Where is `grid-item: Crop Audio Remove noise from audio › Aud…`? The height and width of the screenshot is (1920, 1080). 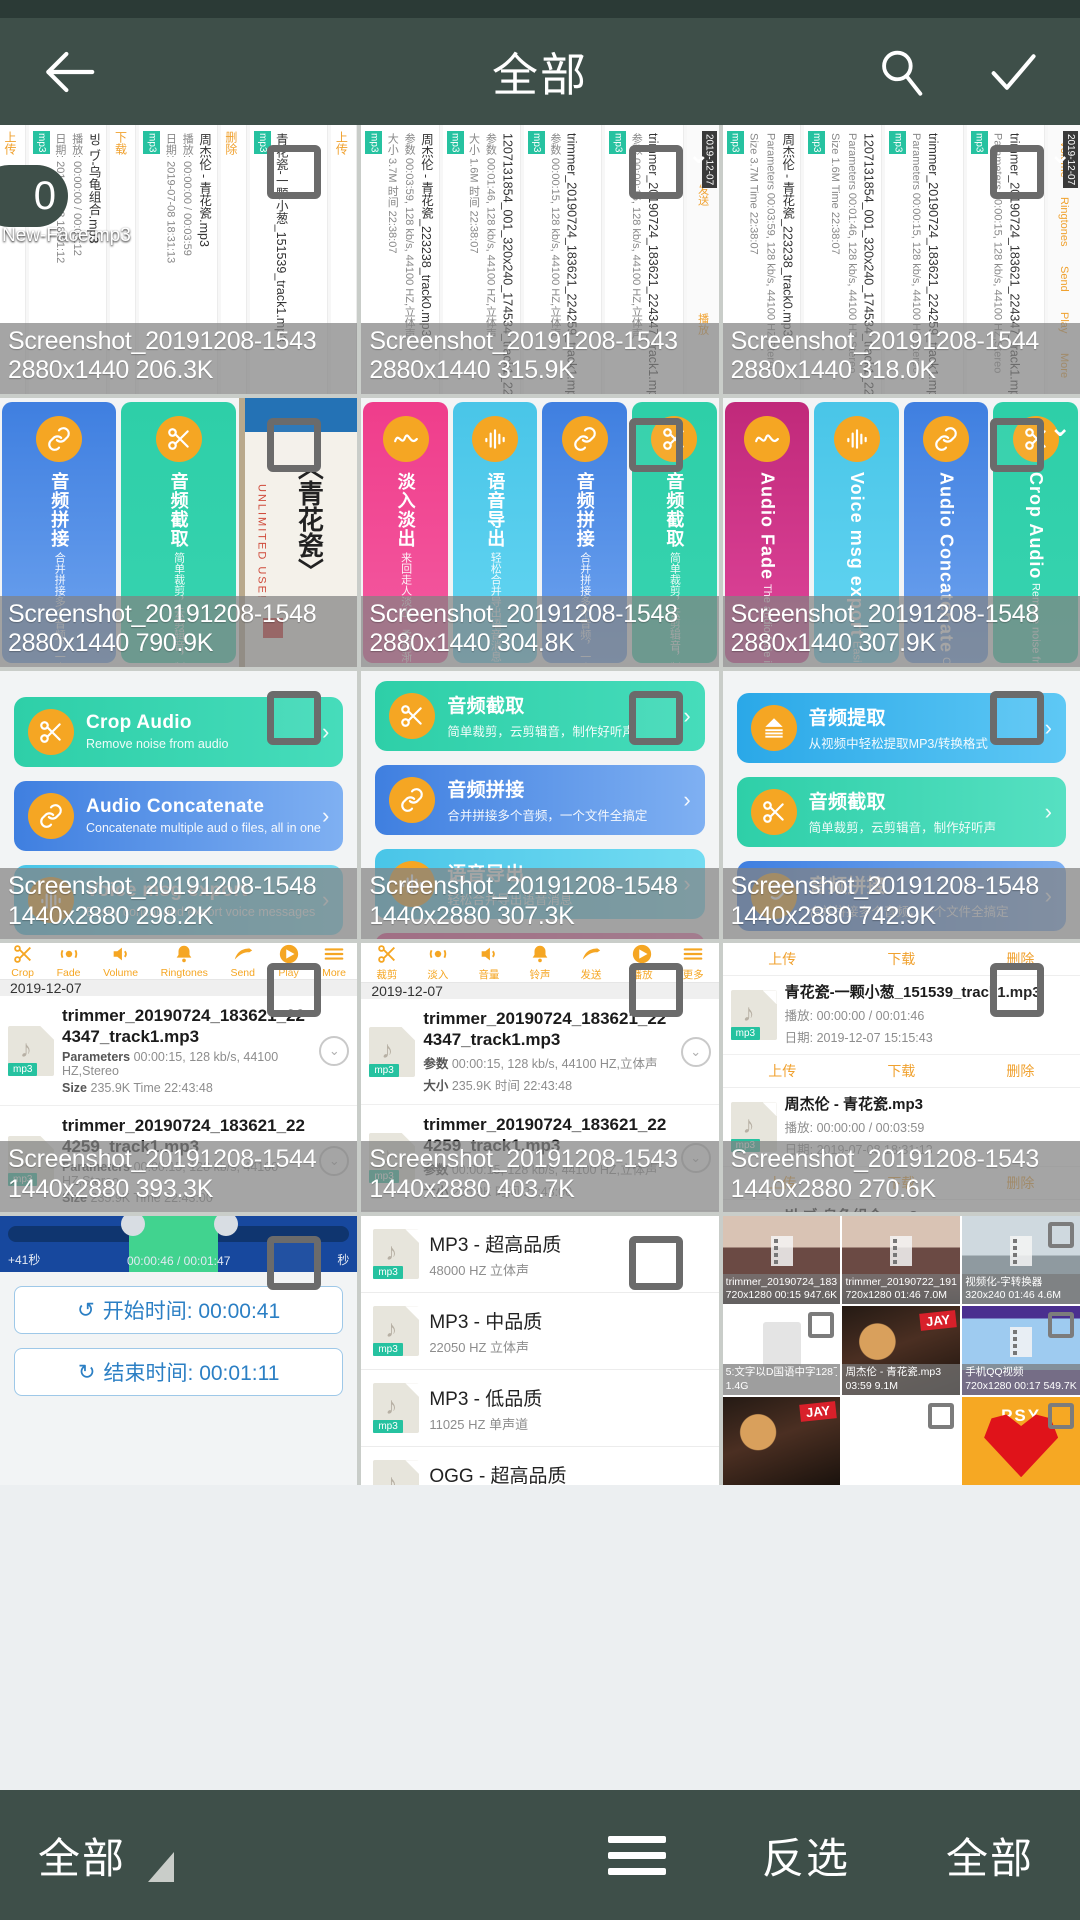 grid-item: Crop Audio Remove noise from audio › Aud… is located at coordinates (179, 805).